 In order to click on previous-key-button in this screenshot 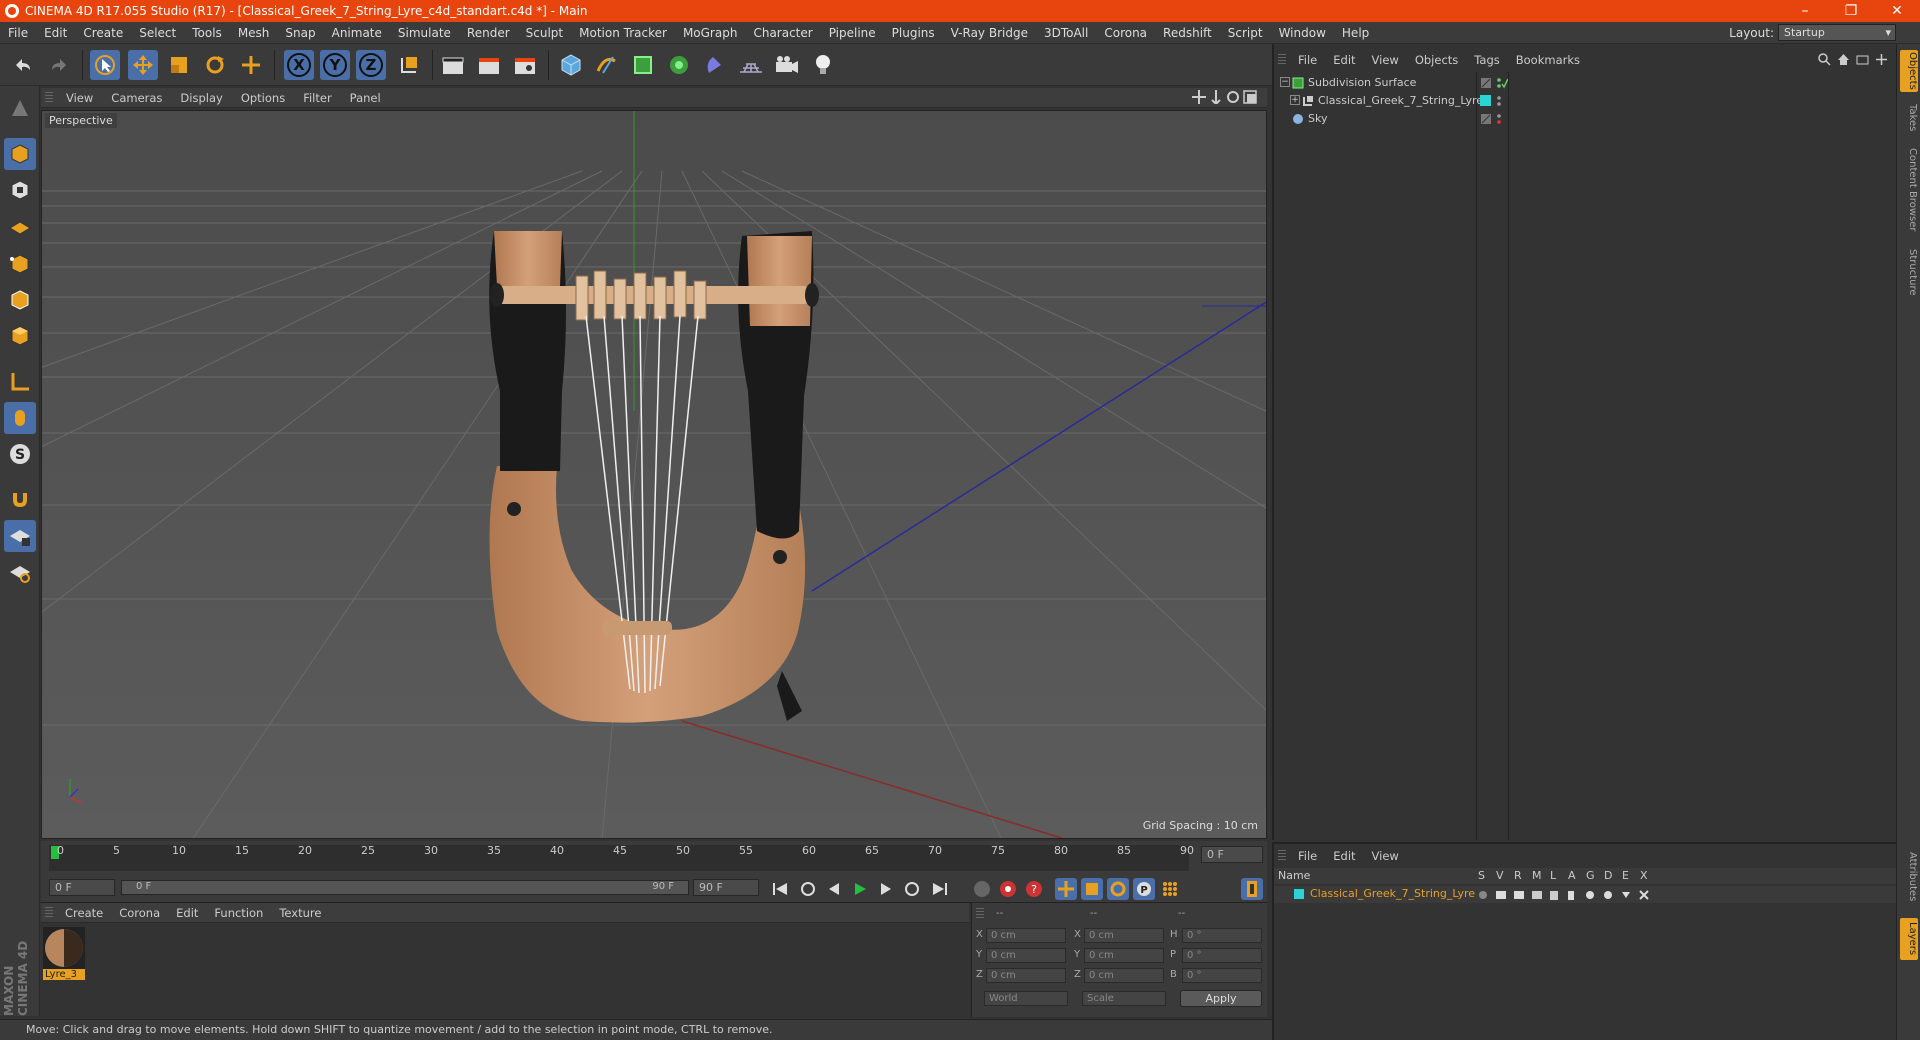, I will do `click(808, 889)`.